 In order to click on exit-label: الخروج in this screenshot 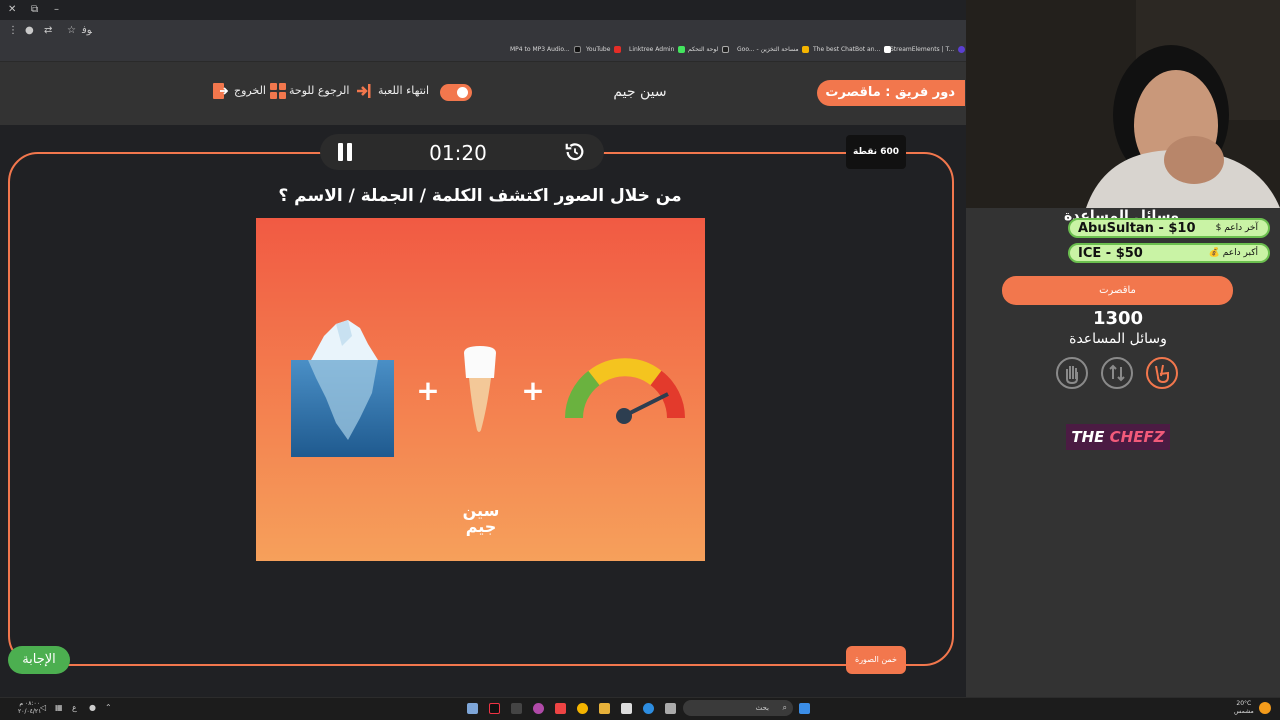, I will do `click(250, 90)`.